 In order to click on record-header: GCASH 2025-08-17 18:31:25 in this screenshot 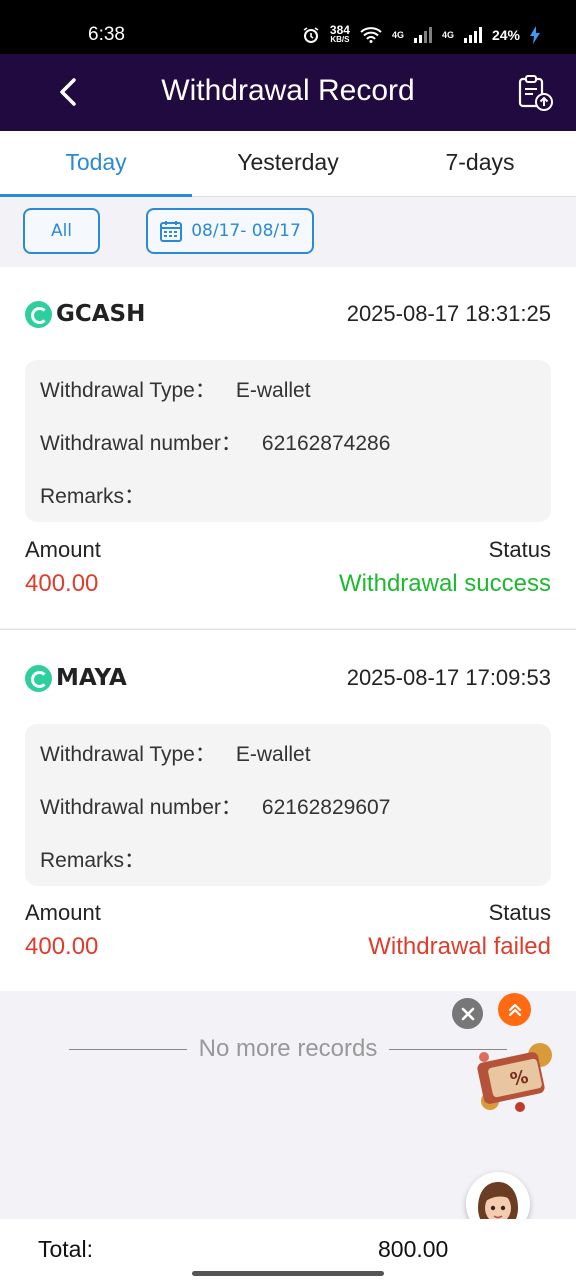, I will do `click(288, 314)`.